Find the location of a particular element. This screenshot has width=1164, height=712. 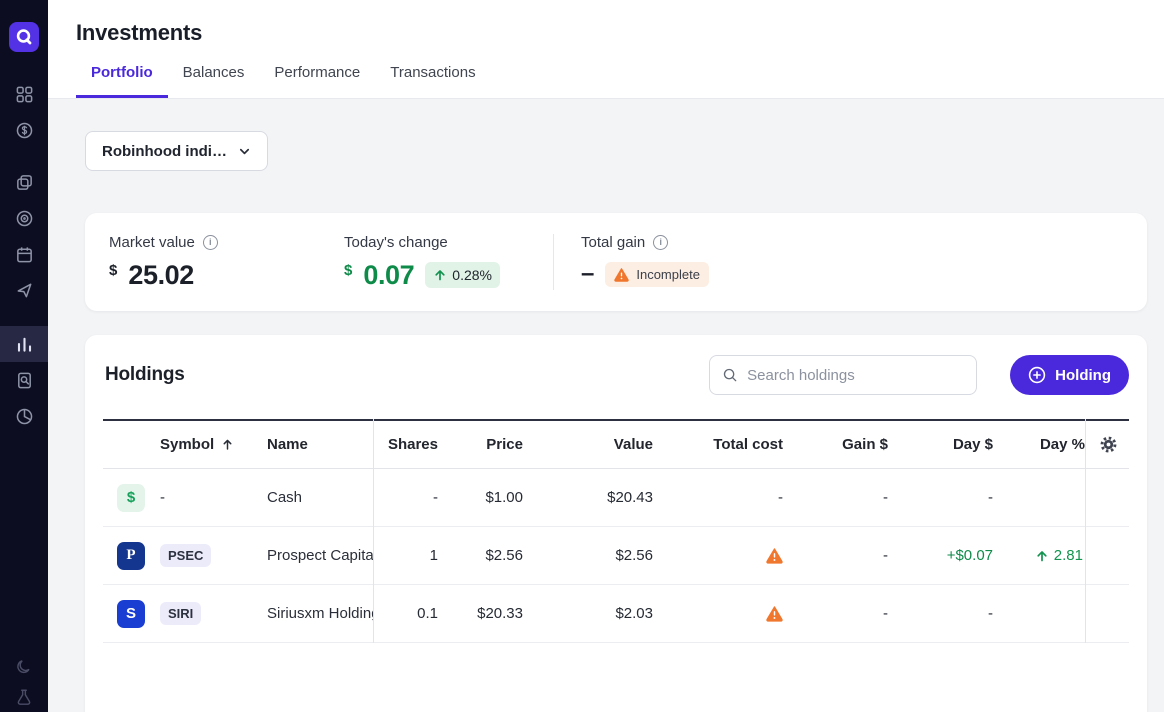

column-header-day-dollar: Day $ is located at coordinates (950, 444).